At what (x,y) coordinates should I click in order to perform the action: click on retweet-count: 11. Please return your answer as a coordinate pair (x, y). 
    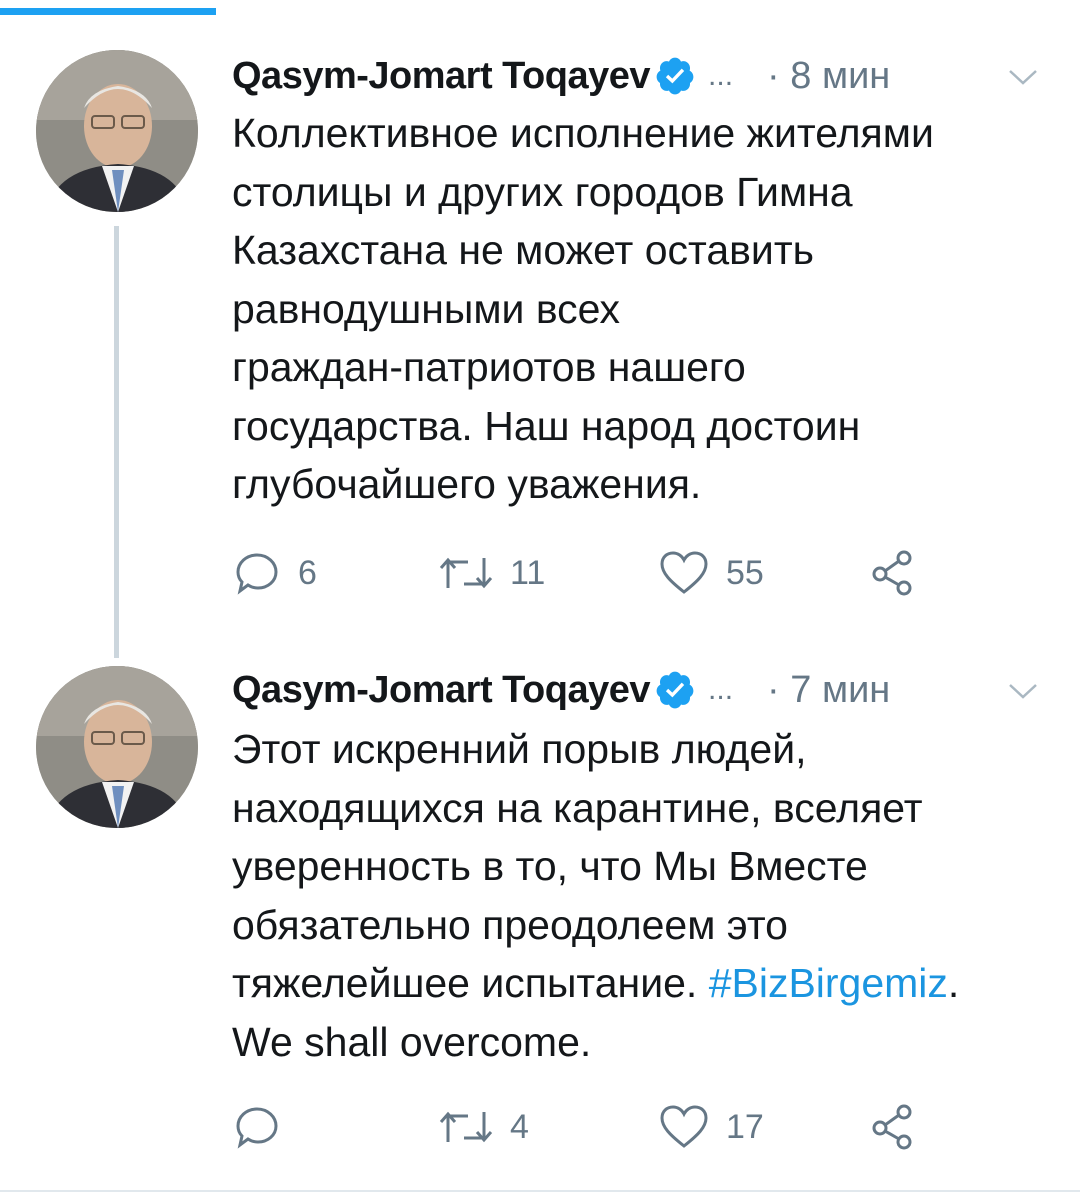
    Looking at the image, I should click on (528, 572).